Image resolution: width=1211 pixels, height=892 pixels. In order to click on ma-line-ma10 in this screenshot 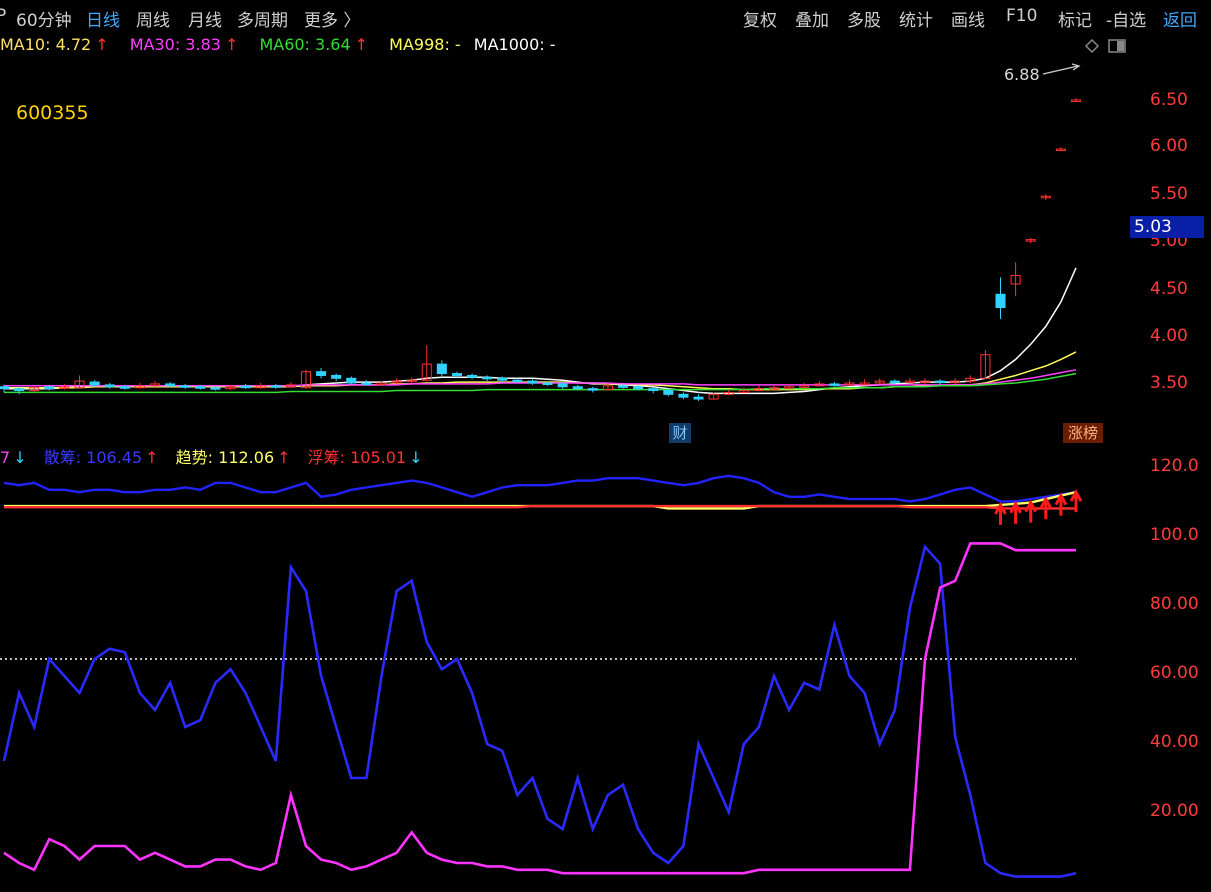, I will do `click(540, 331)`.